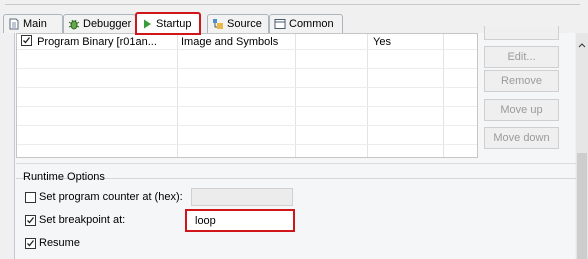 This screenshot has width=588, height=259. I want to click on set-pc-label: Set program counter at (hex):, so click(111, 197).